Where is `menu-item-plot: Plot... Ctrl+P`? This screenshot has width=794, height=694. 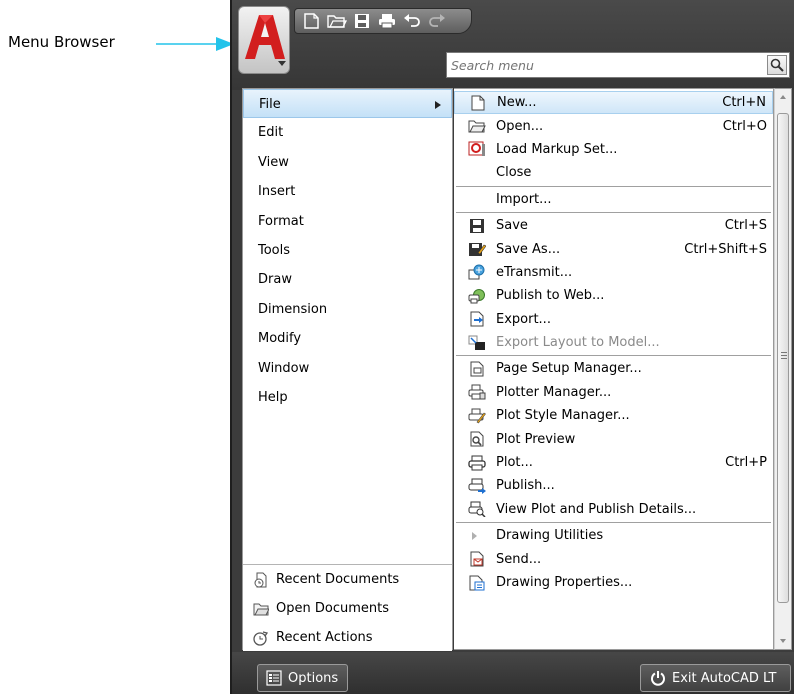 menu-item-plot: Plot... Ctrl+P is located at coordinates (613, 462).